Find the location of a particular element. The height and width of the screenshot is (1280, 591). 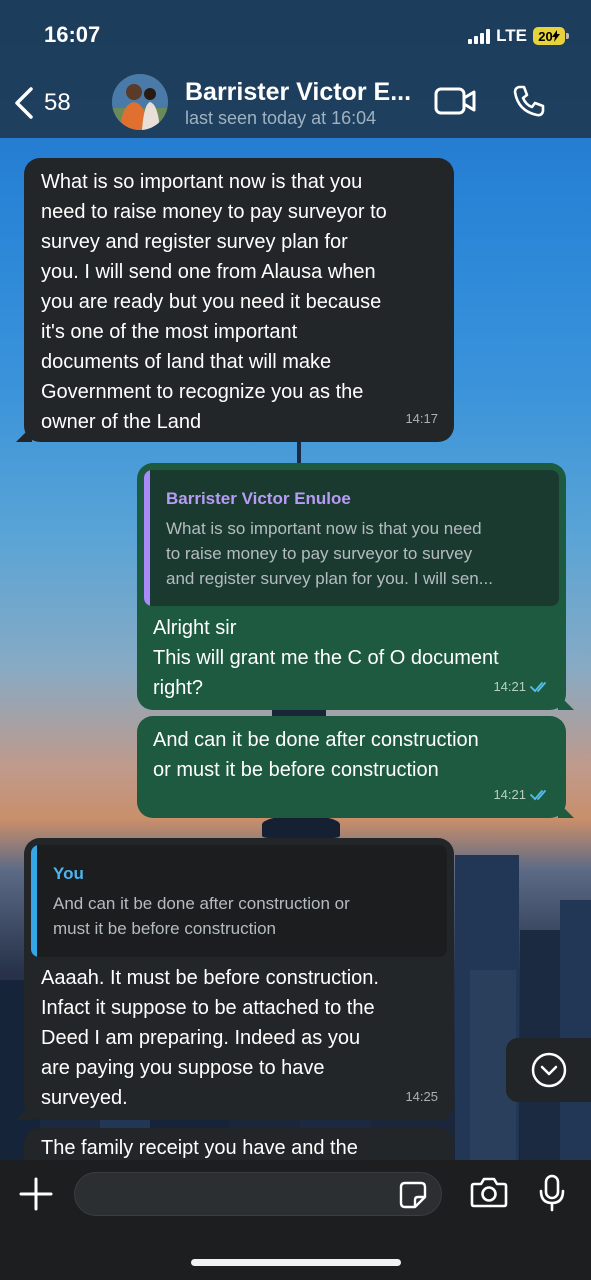

plus-icon is located at coordinates (36, 1194).